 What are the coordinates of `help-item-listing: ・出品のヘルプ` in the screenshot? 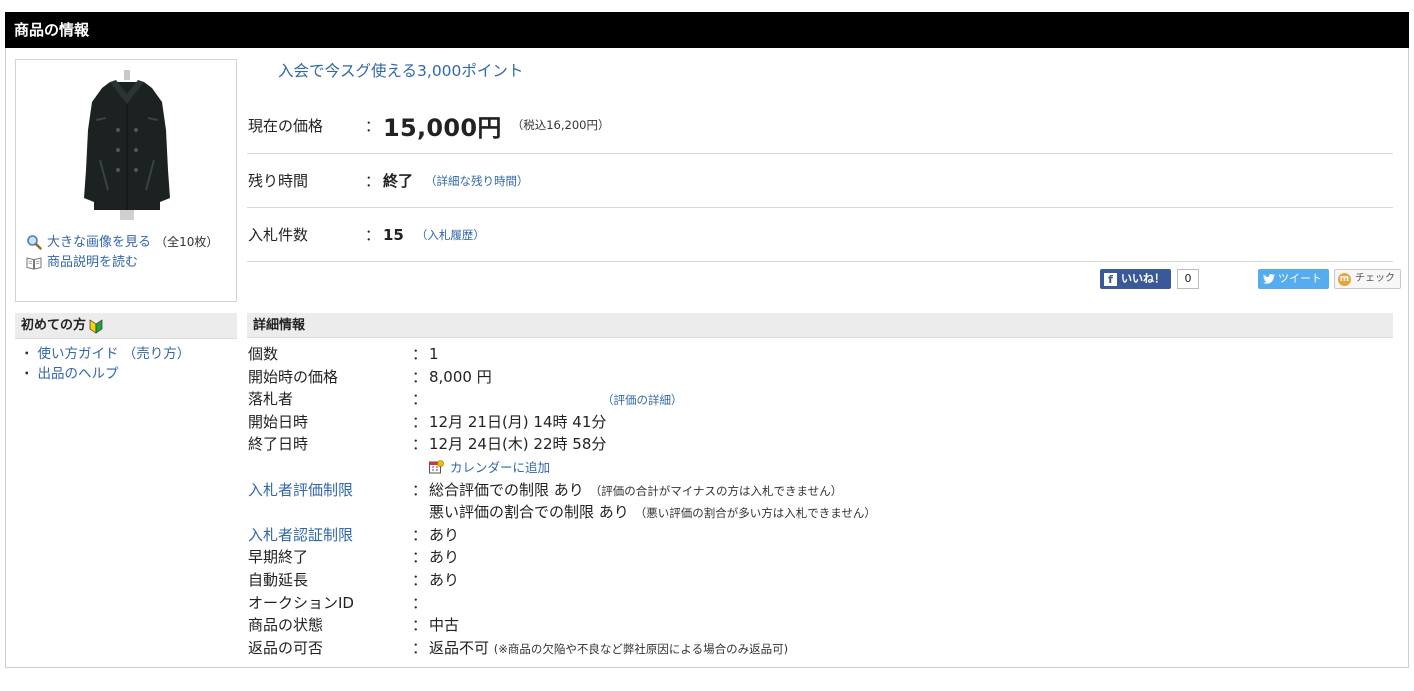 It's located at (69, 374).